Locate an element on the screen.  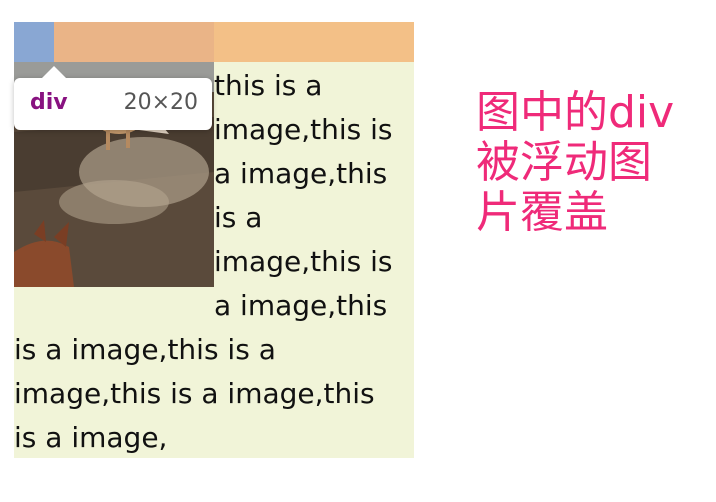
tooltip-dimensions: 20×20 is located at coordinates (160, 102).